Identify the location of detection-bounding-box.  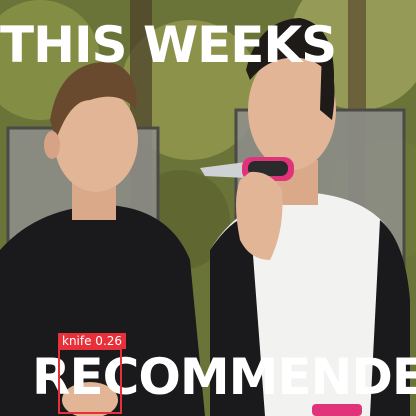
(90, 381).